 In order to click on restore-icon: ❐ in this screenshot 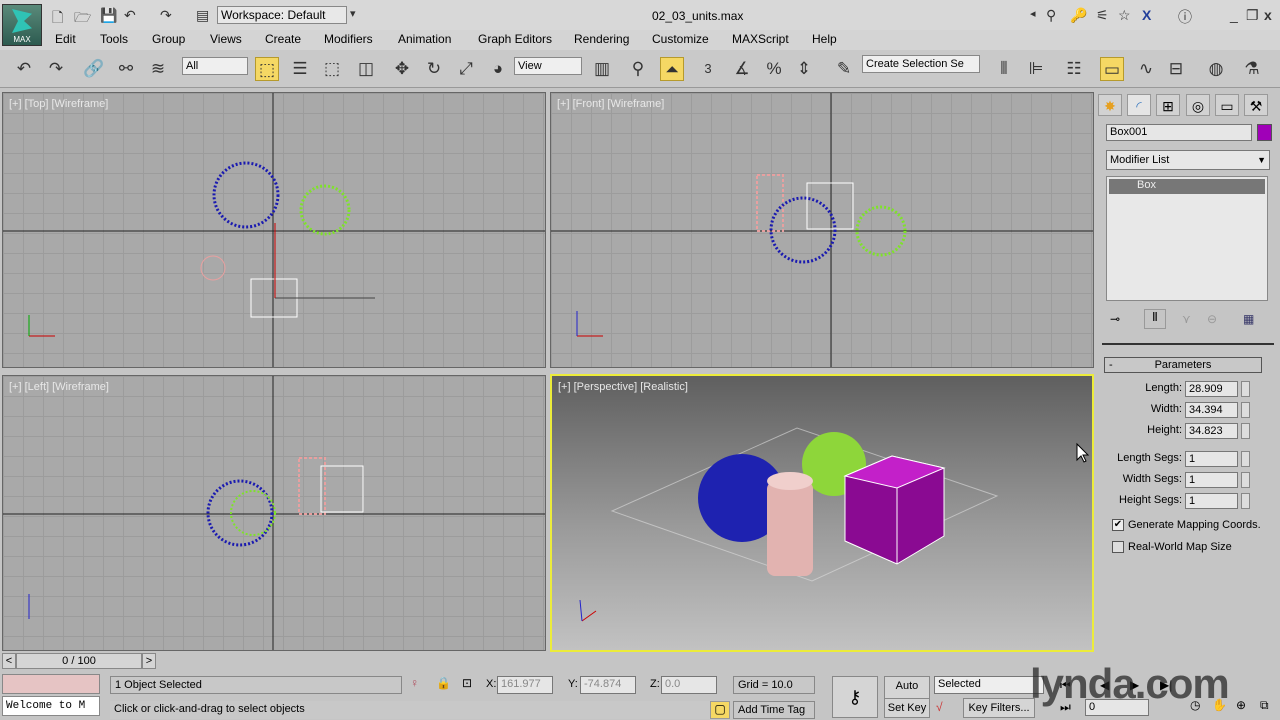, I will do `click(1252, 15)`.